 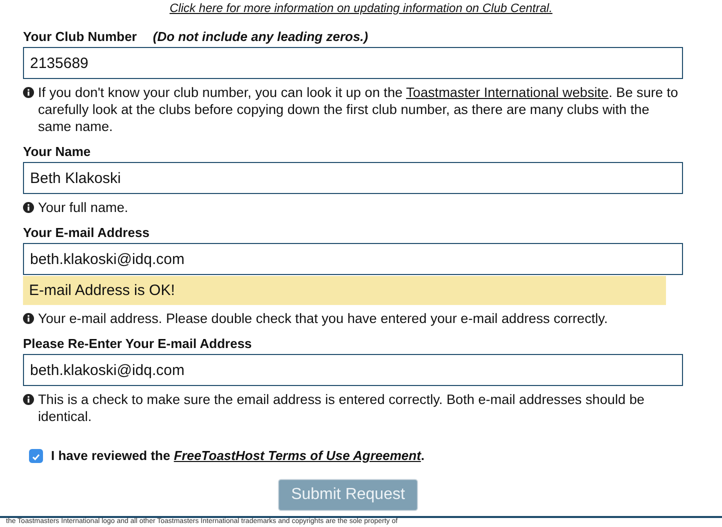 What do you see at coordinates (353, 63) in the screenshot?
I see `input-field: 2135689` at bounding box center [353, 63].